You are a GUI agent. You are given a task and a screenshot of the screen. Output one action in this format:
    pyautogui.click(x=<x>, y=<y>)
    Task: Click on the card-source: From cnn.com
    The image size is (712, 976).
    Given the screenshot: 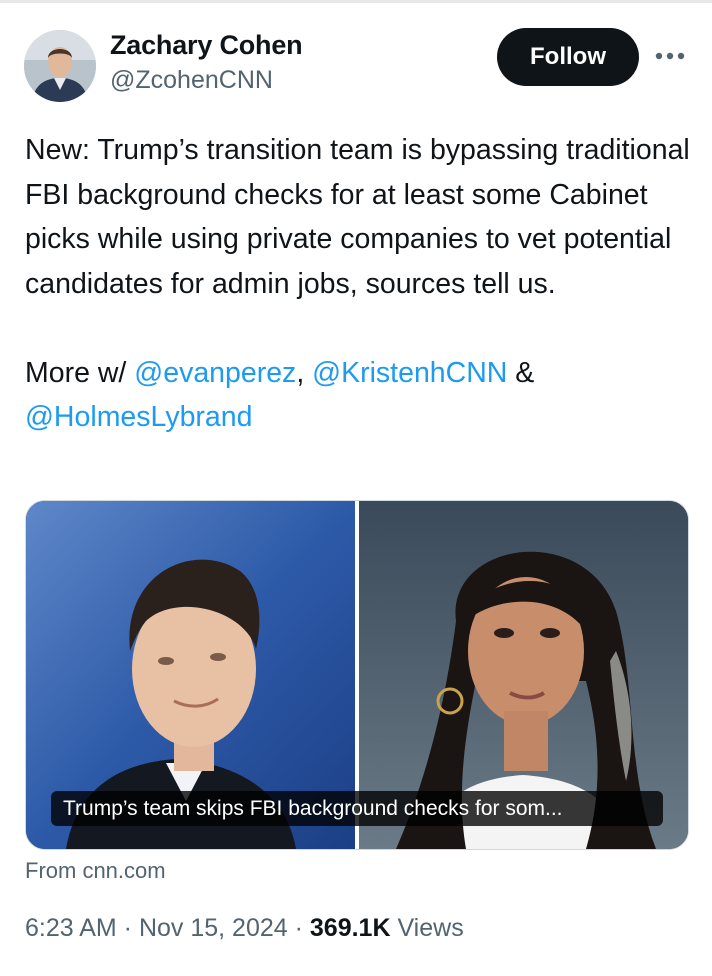 What is the action you would take?
    pyautogui.click(x=95, y=871)
    